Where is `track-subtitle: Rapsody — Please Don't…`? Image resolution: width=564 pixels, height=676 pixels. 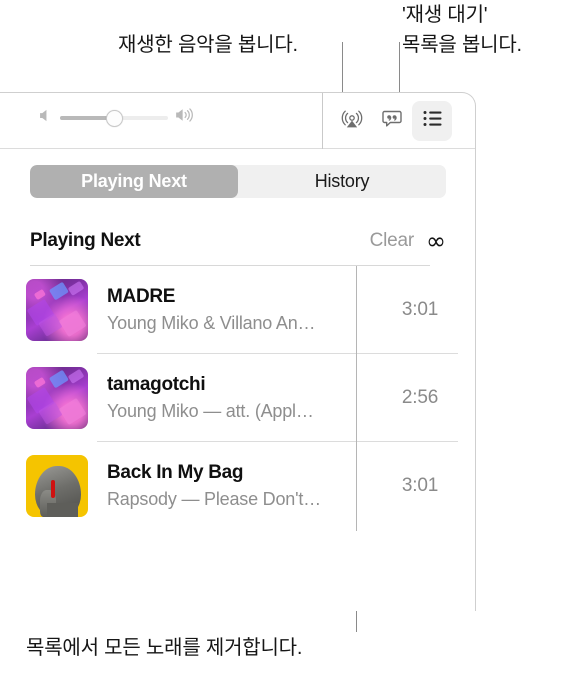 track-subtitle: Rapsody — Please Don't… is located at coordinates (214, 499).